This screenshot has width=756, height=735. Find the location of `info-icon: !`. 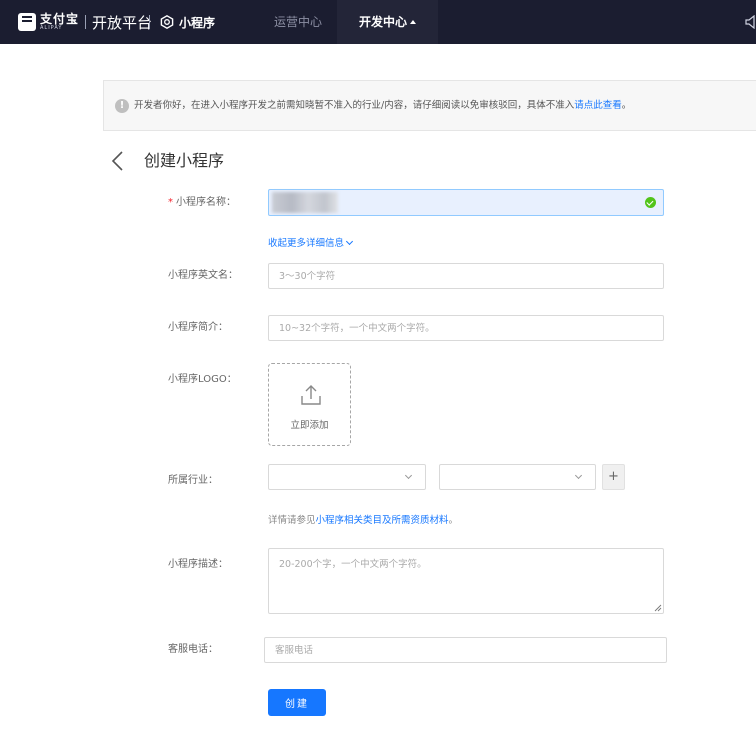

info-icon: ! is located at coordinates (122, 106).